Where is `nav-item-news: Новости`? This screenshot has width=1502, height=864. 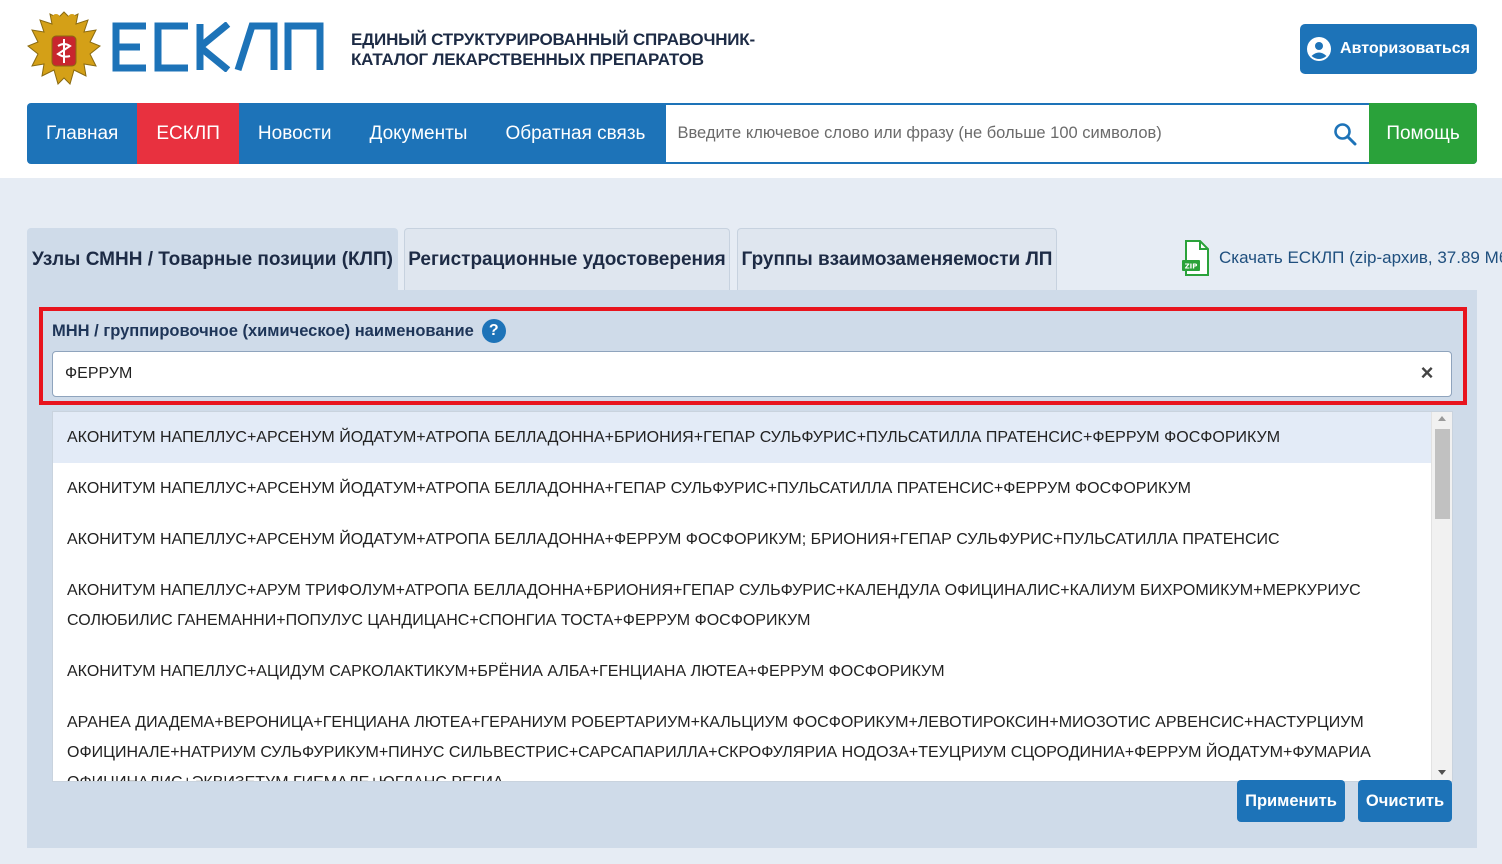 nav-item-news: Новости is located at coordinates (295, 133).